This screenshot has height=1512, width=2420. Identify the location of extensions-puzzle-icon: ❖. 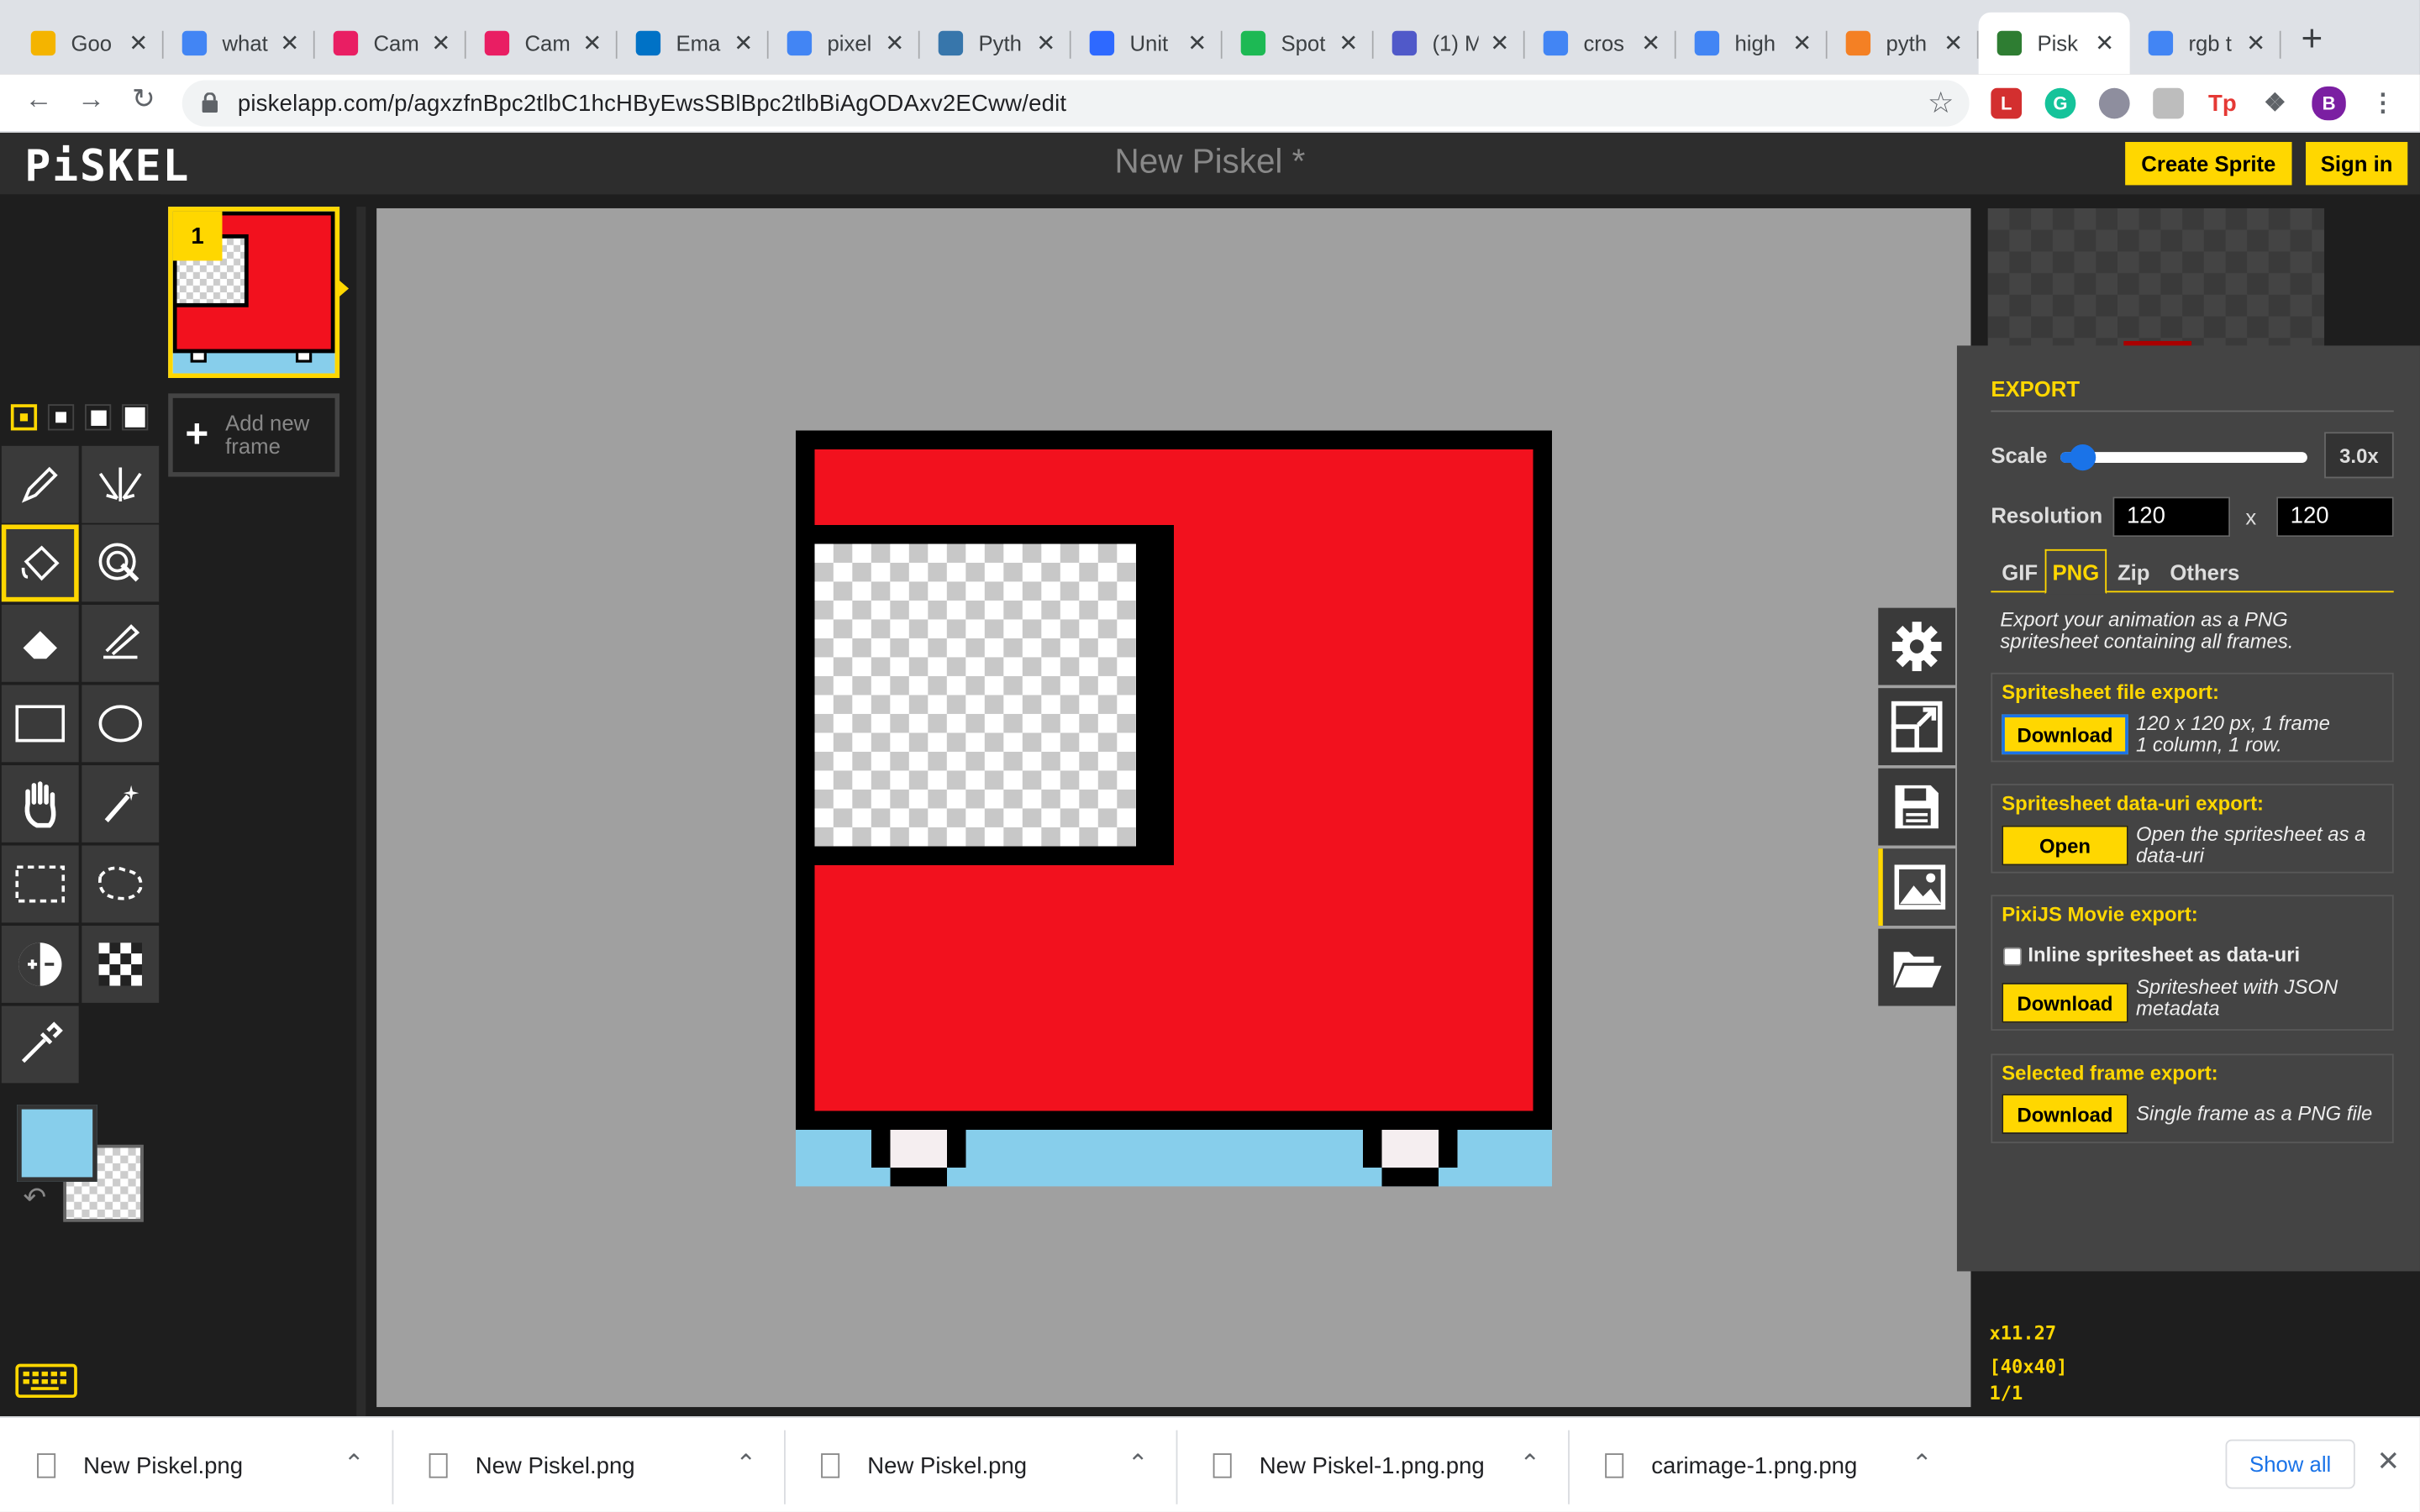
(2275, 103).